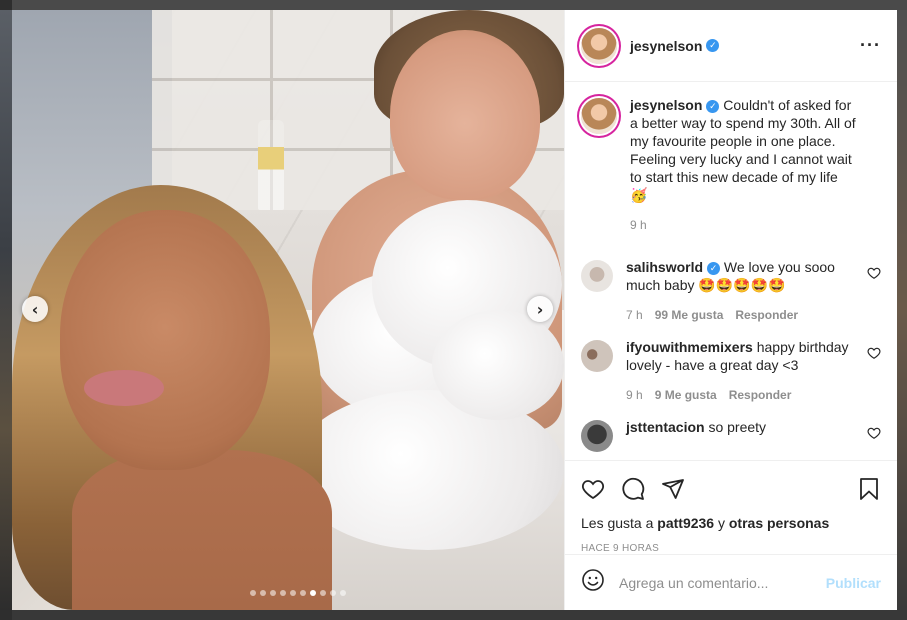 The height and width of the screenshot is (620, 907). Describe the element at coordinates (498, 365) in the screenshot. I see `photo-foam` at that location.